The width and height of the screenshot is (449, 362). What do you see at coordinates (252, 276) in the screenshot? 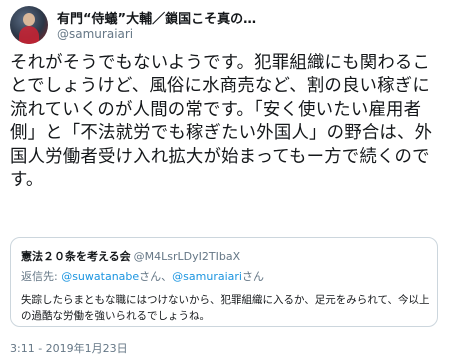
I see `reply-suffix: さん` at bounding box center [252, 276].